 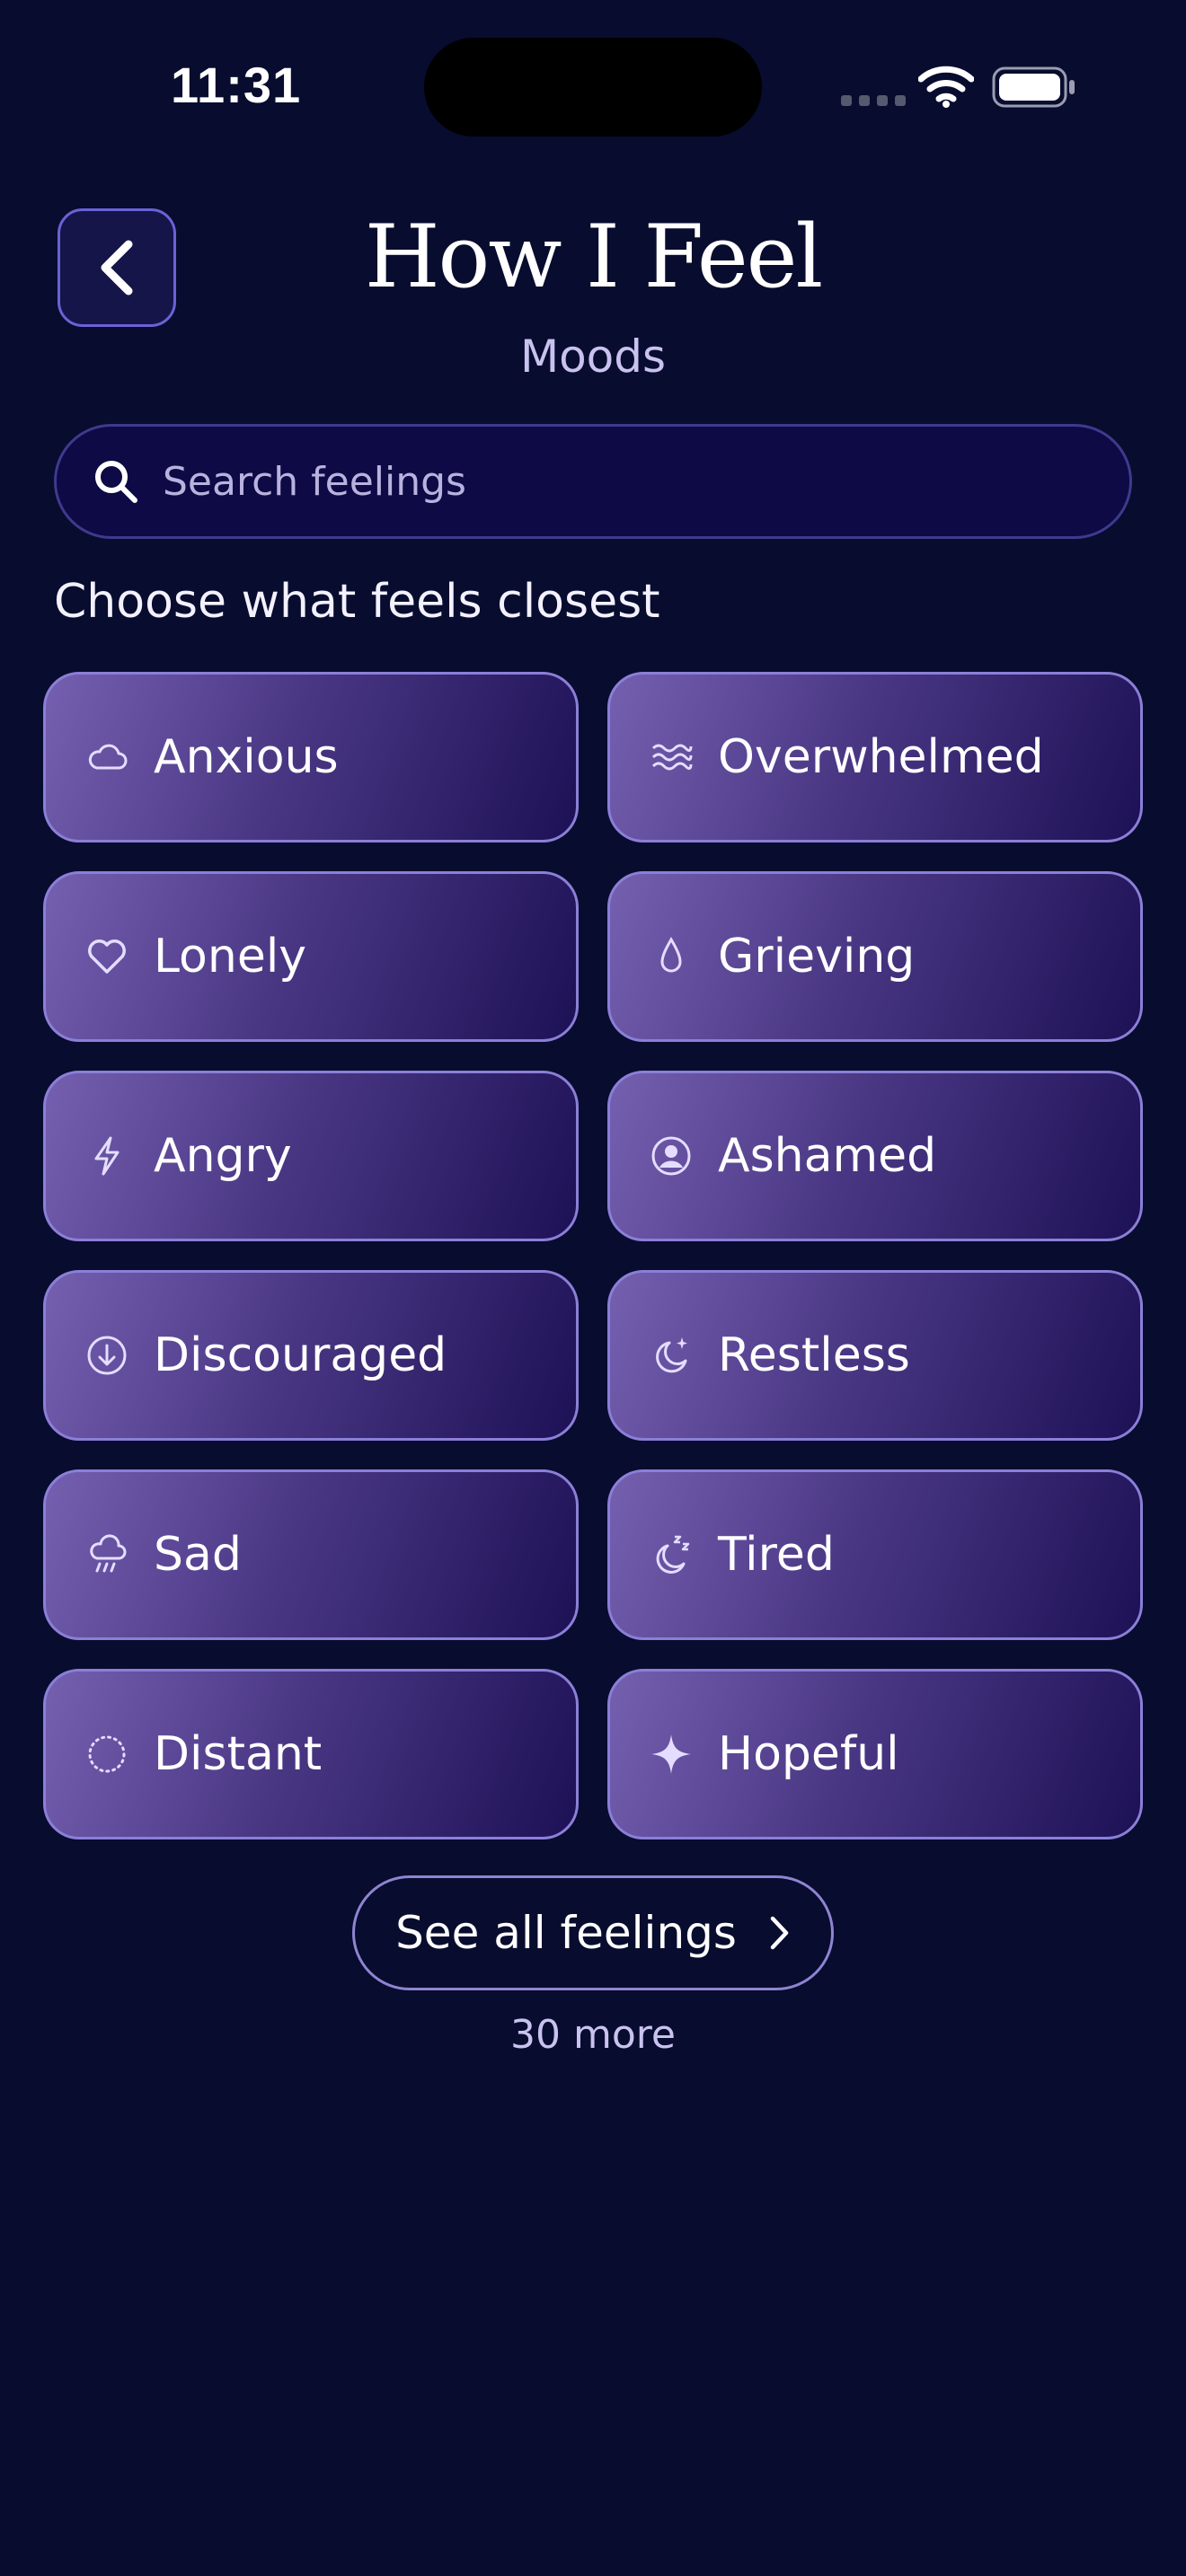 I want to click on droplet-icon, so click(x=671, y=956).